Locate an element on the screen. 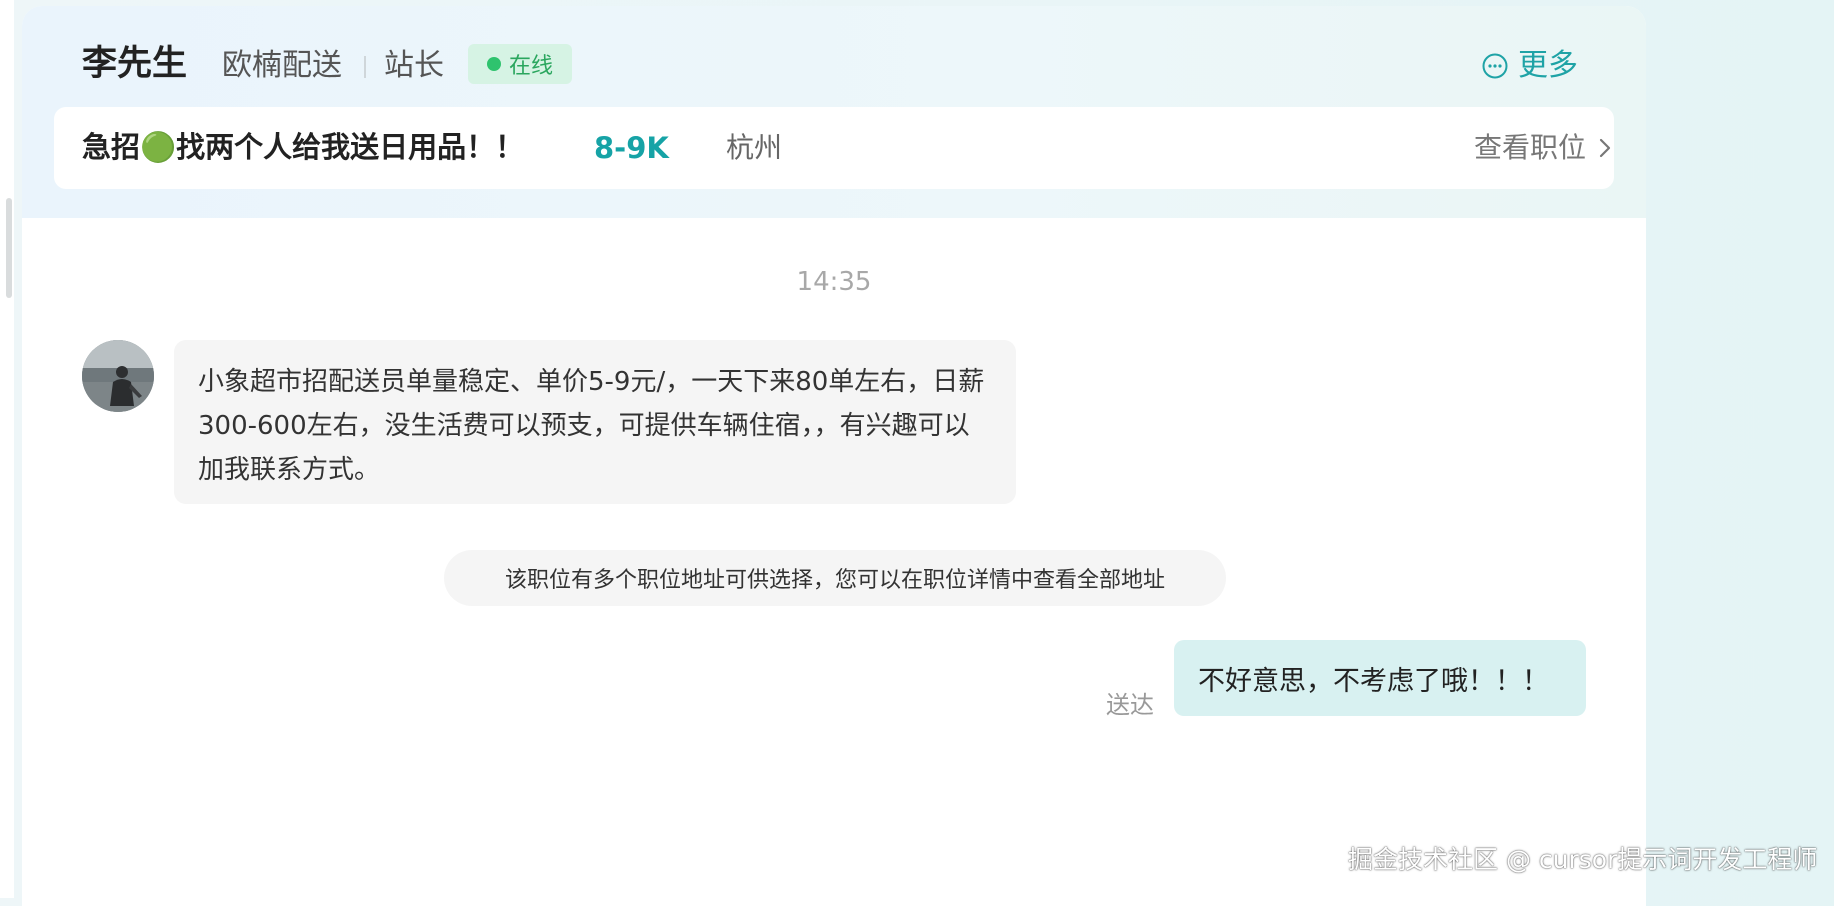  online-status-badge: 在线 is located at coordinates (520, 64).